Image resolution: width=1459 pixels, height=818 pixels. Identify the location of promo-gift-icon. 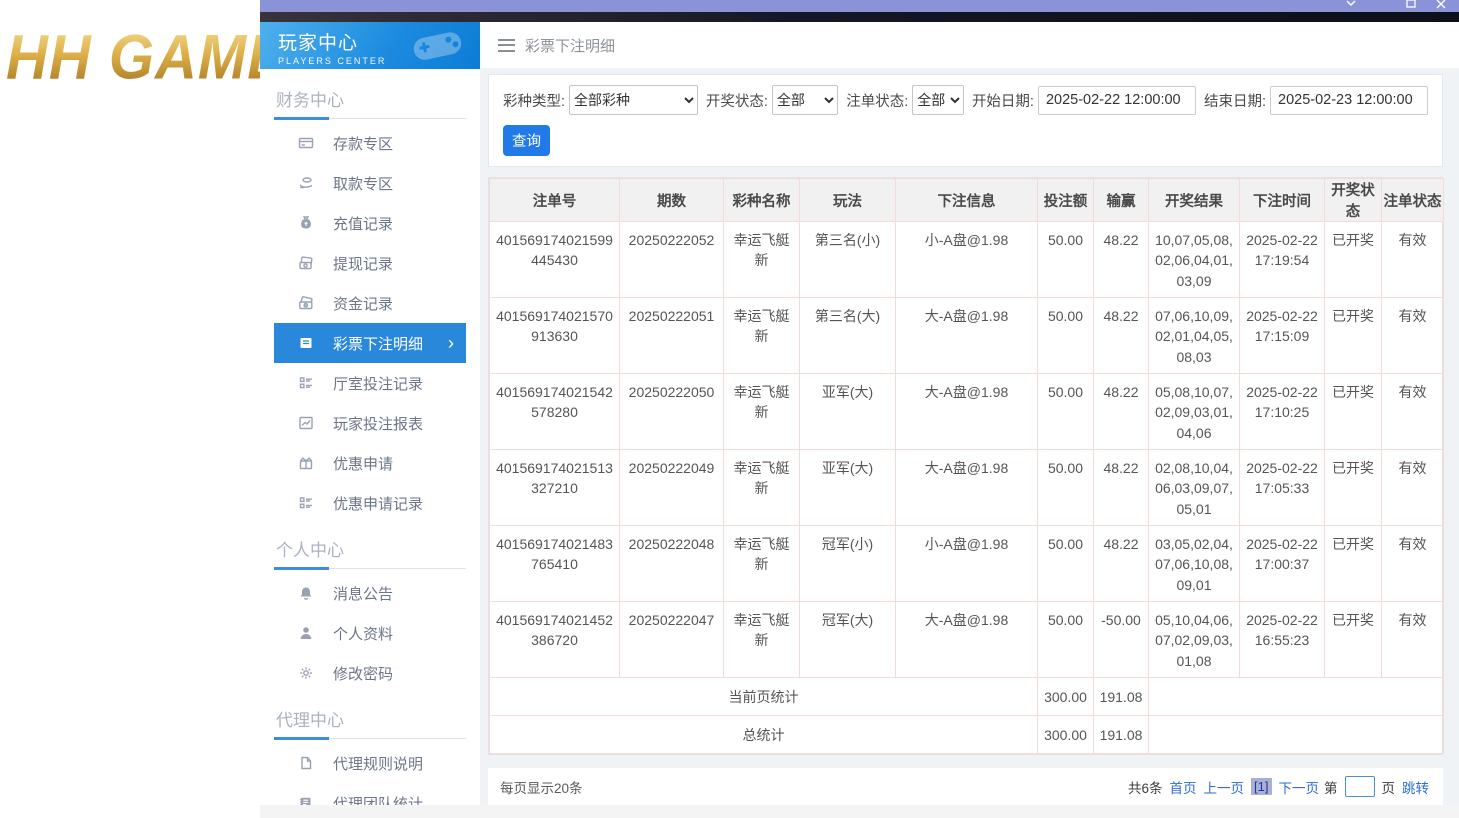
(306, 463).